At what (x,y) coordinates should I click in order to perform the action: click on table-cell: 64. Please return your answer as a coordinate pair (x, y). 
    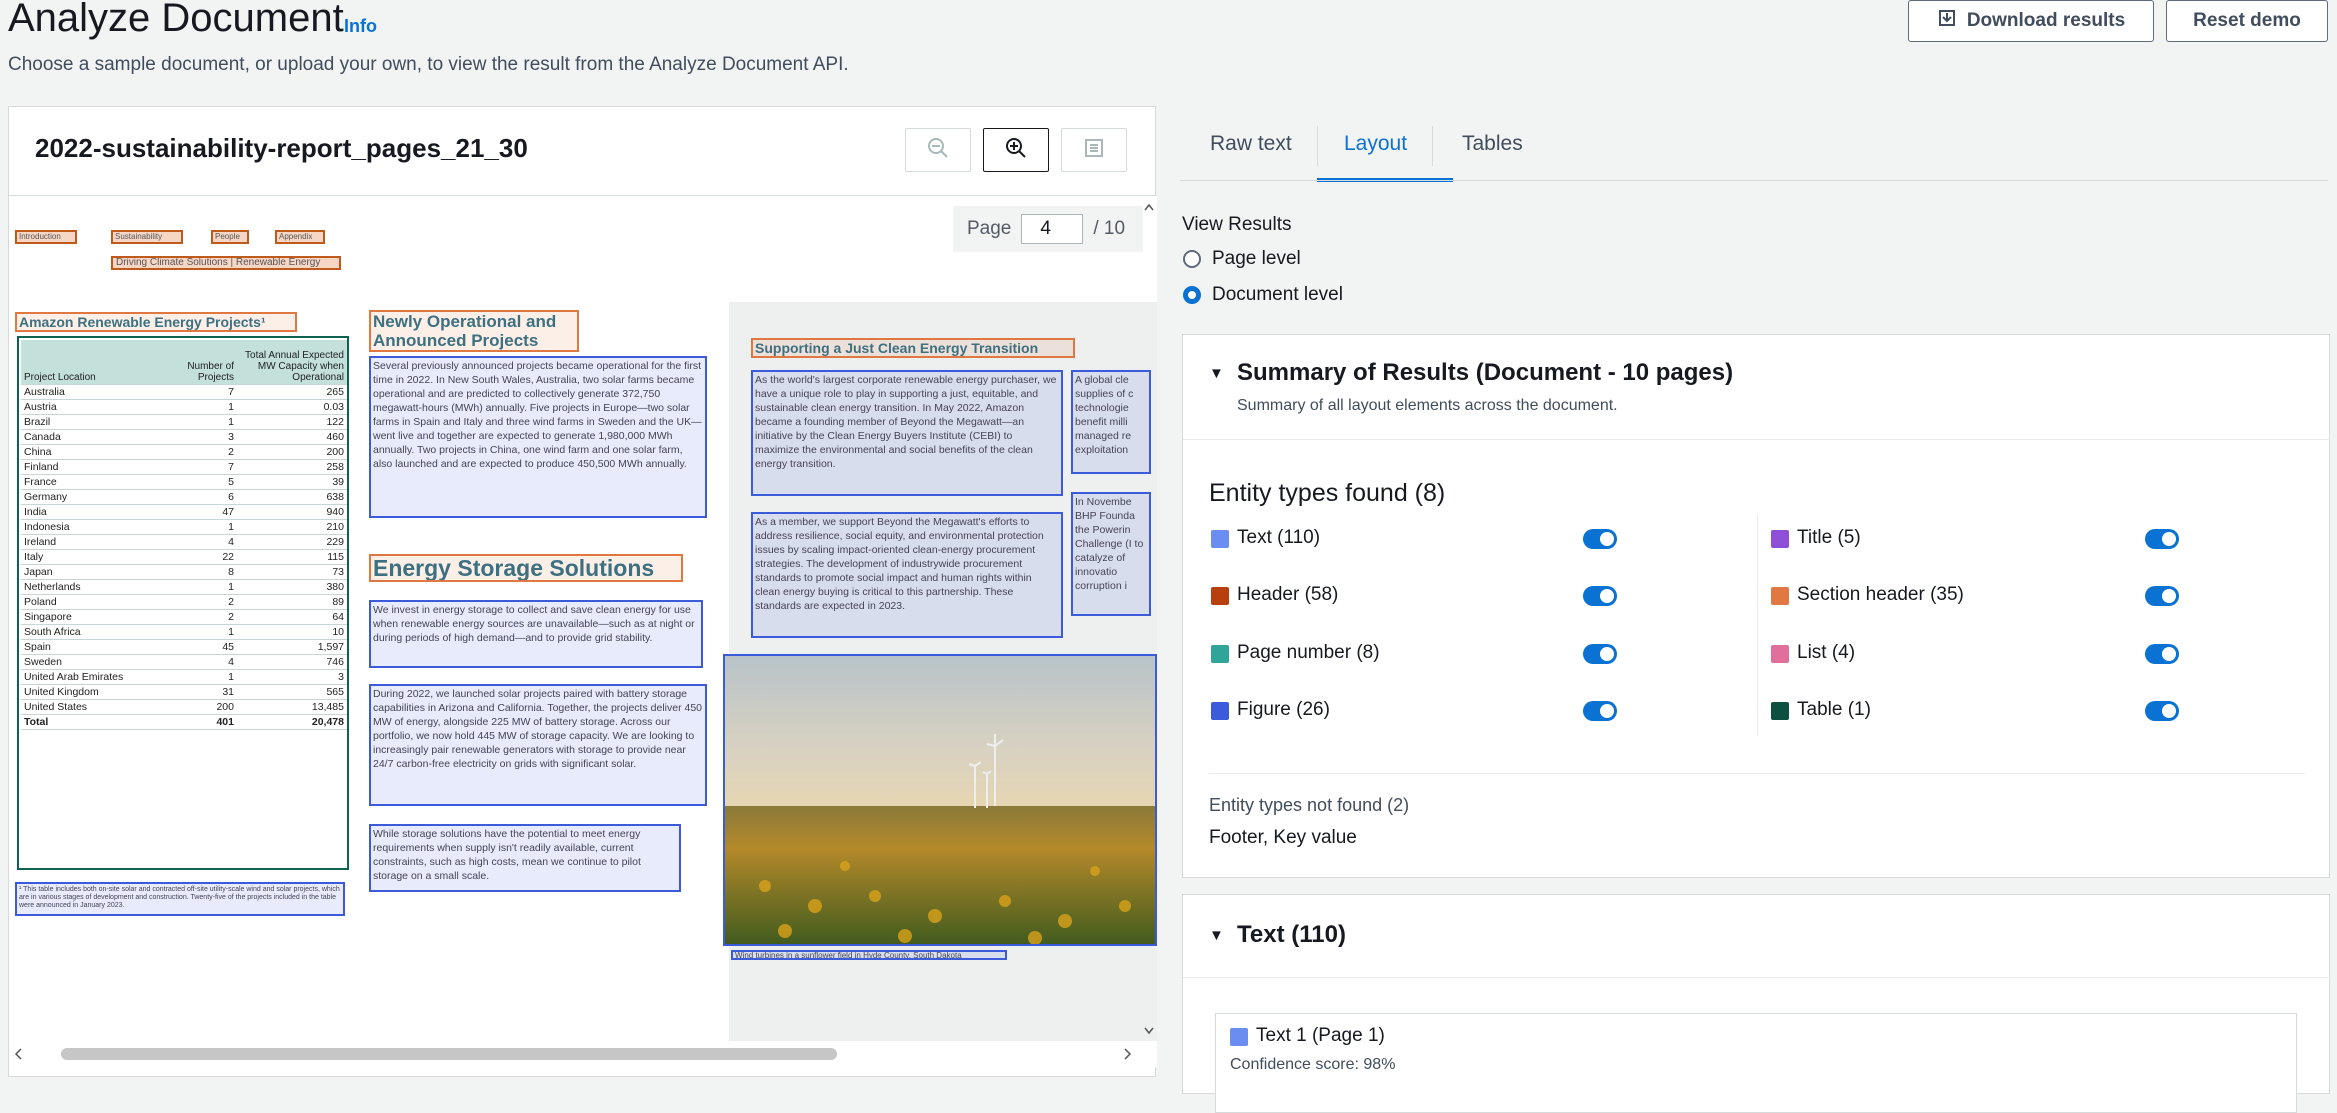
    Looking at the image, I should click on (292, 617).